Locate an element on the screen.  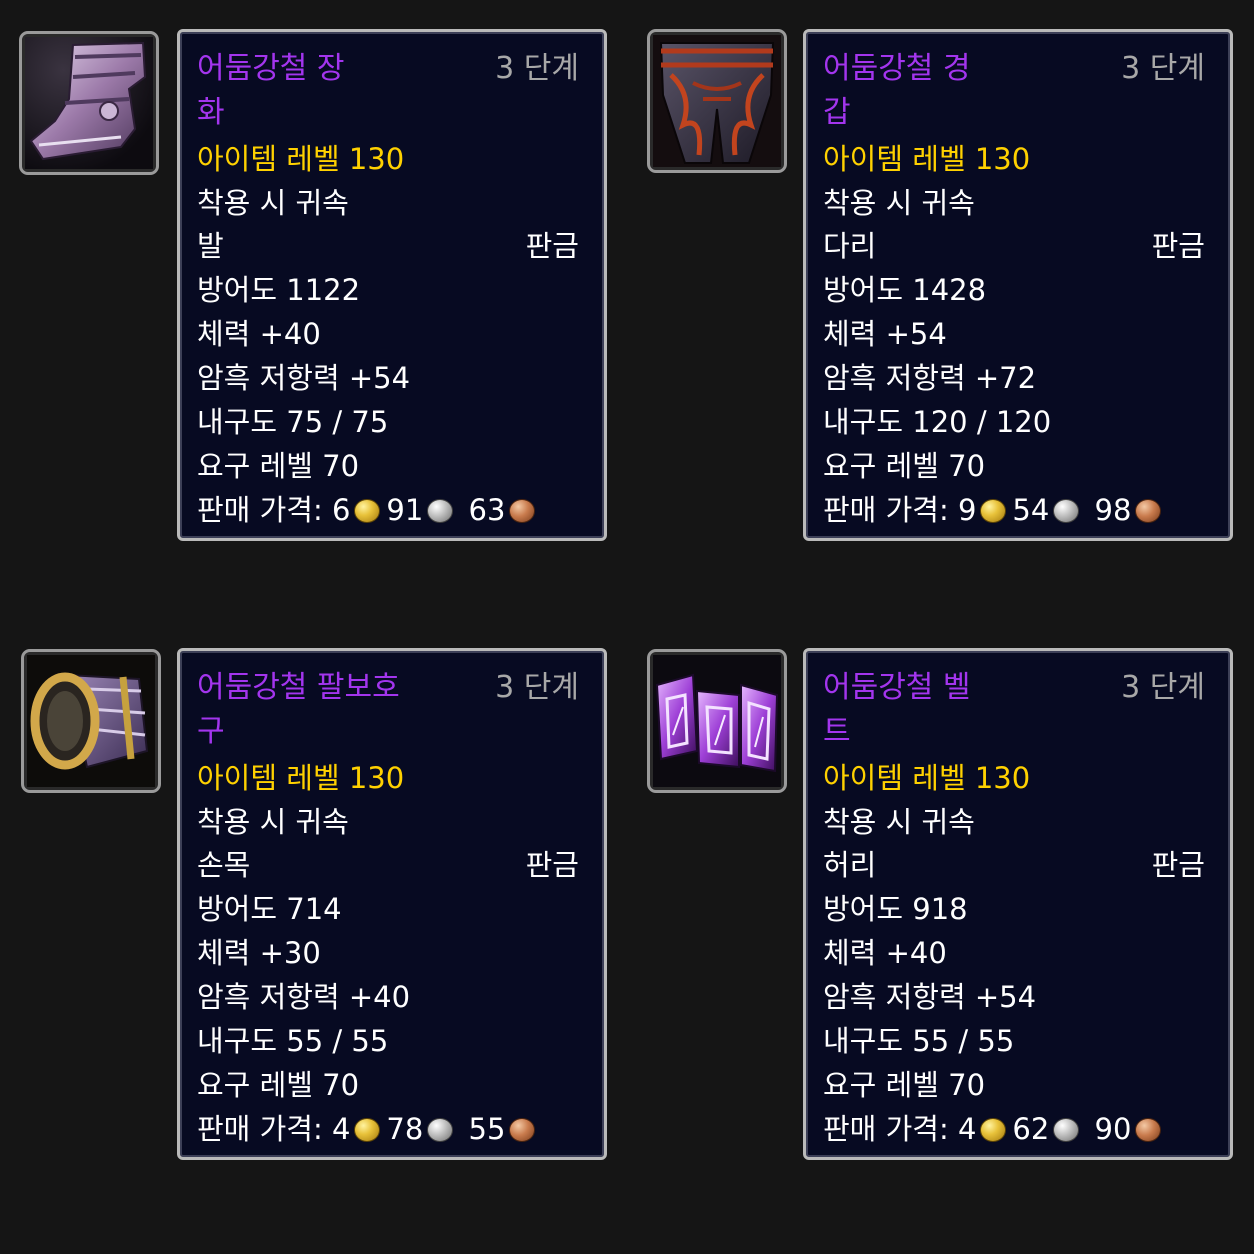
item-name: 어둠강철 벨 is located at coordinates (897, 687).